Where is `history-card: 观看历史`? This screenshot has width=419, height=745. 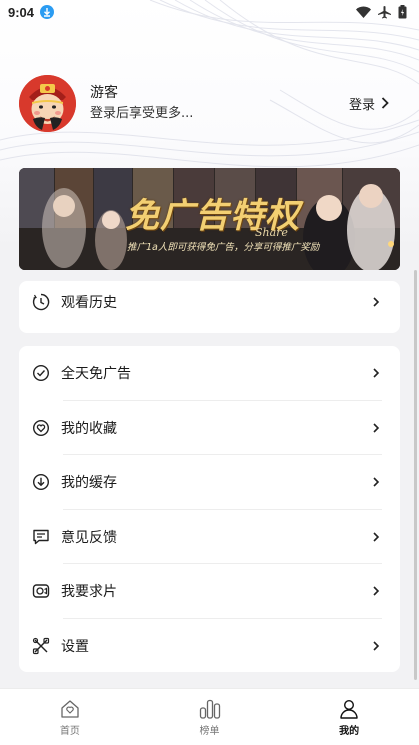
history-card: 观看历史 is located at coordinates (209, 307).